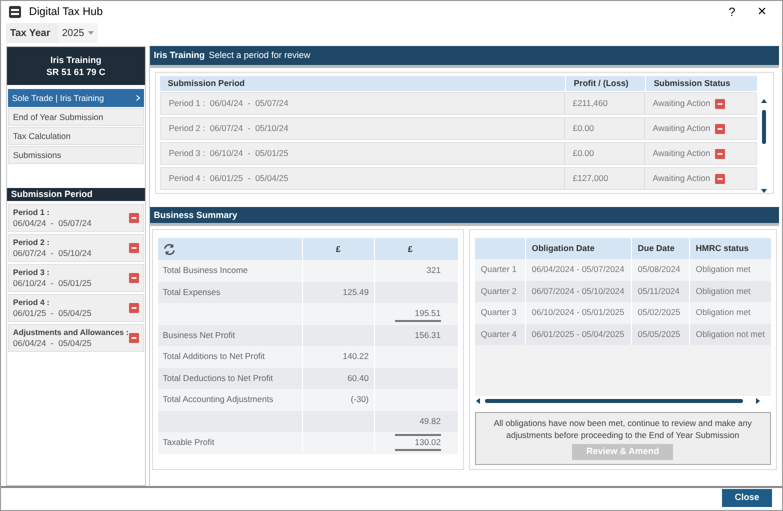 This screenshot has width=783, height=511. I want to click on table-cell-text: Quarter 1, so click(499, 269).